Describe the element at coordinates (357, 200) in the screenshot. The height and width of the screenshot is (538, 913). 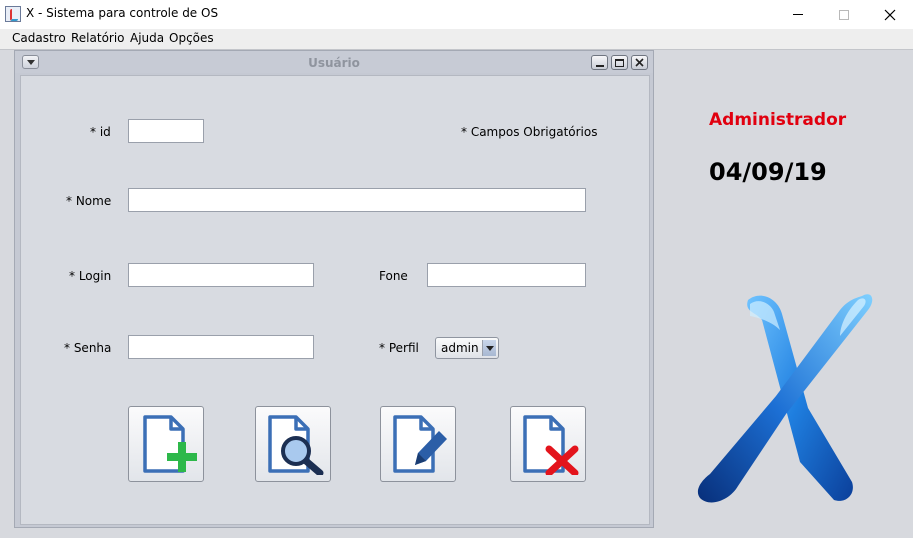
I see `nome-field` at that location.